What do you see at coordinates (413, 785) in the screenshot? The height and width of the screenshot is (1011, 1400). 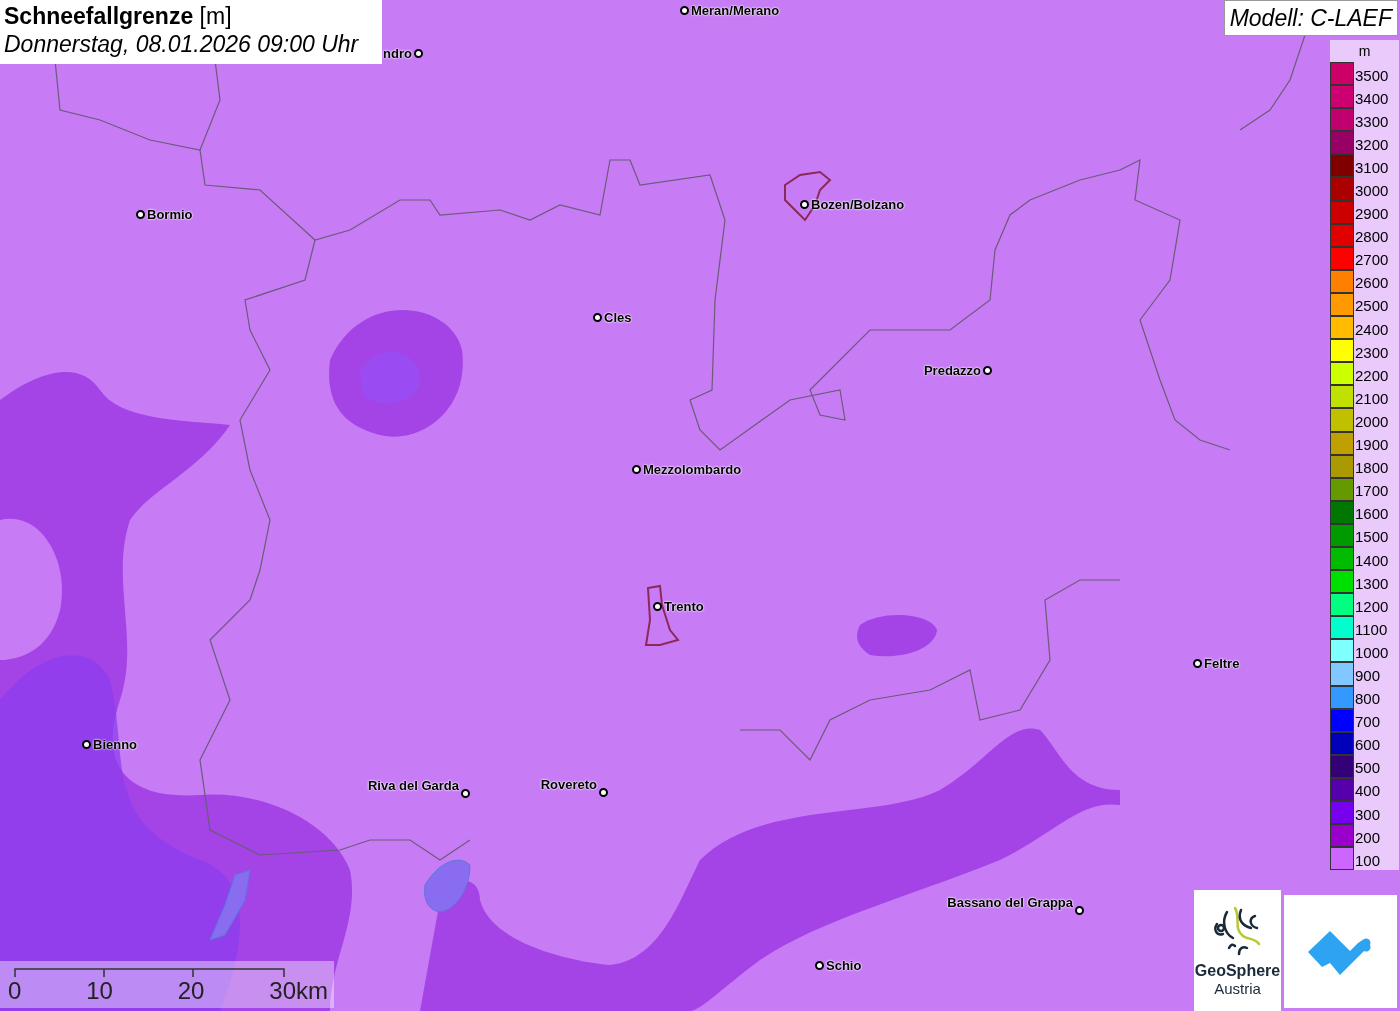 I see `city-label: Riva del Garda` at bounding box center [413, 785].